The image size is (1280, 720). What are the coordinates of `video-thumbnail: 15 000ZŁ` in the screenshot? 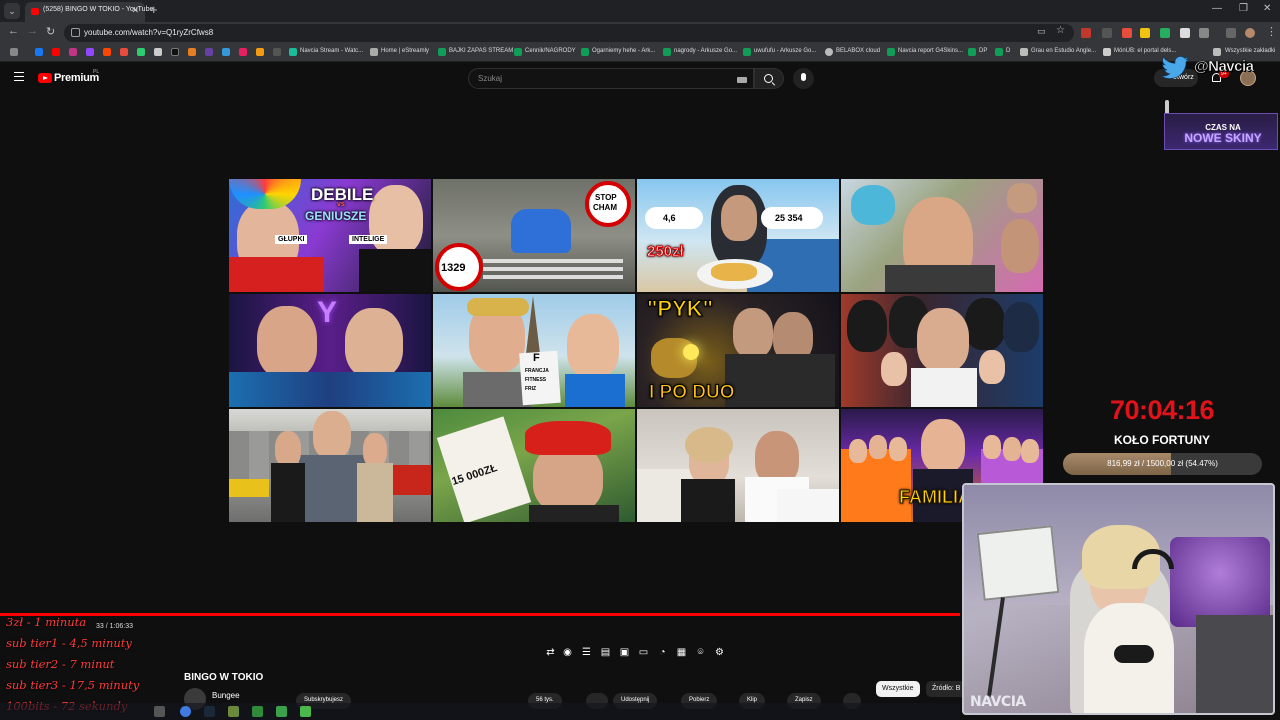 It's located at (534, 465).